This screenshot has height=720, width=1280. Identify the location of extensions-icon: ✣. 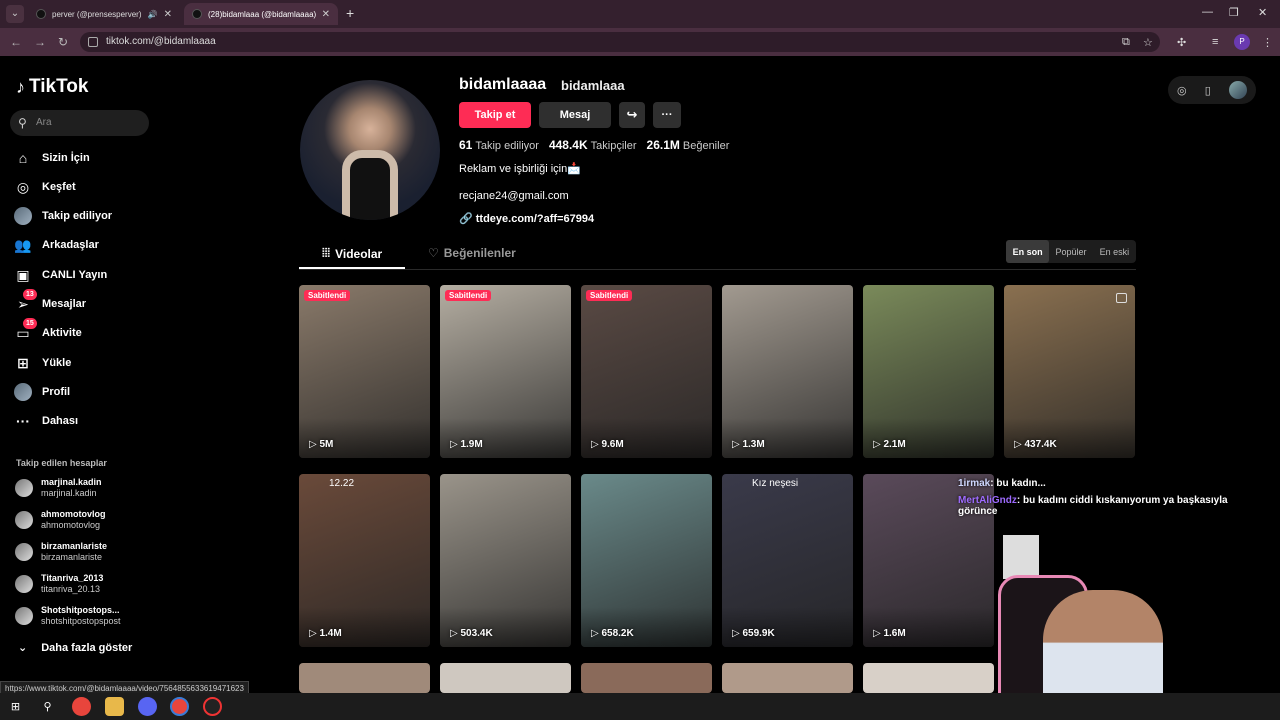
(1181, 42).